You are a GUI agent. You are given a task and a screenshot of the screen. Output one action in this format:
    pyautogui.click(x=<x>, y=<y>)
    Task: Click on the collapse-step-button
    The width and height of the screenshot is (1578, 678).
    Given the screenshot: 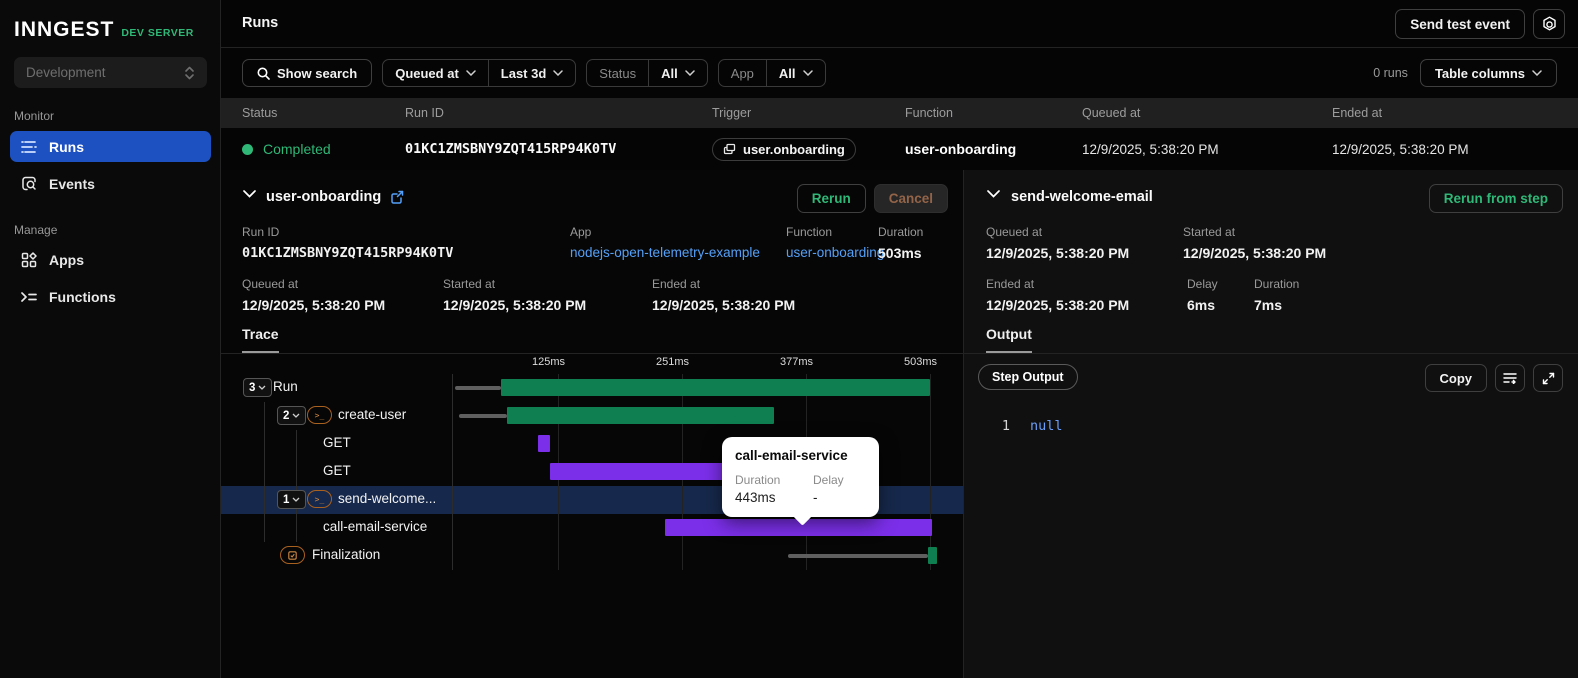 What is the action you would take?
    pyautogui.click(x=993, y=194)
    